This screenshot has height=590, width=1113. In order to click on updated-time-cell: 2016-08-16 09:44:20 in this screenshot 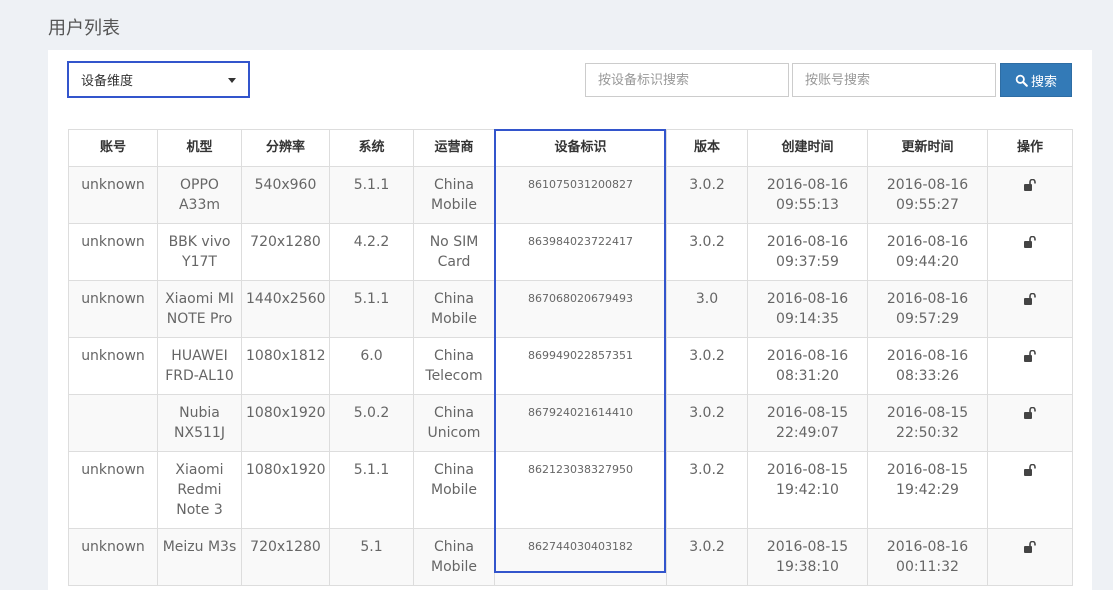, I will do `click(927, 252)`.